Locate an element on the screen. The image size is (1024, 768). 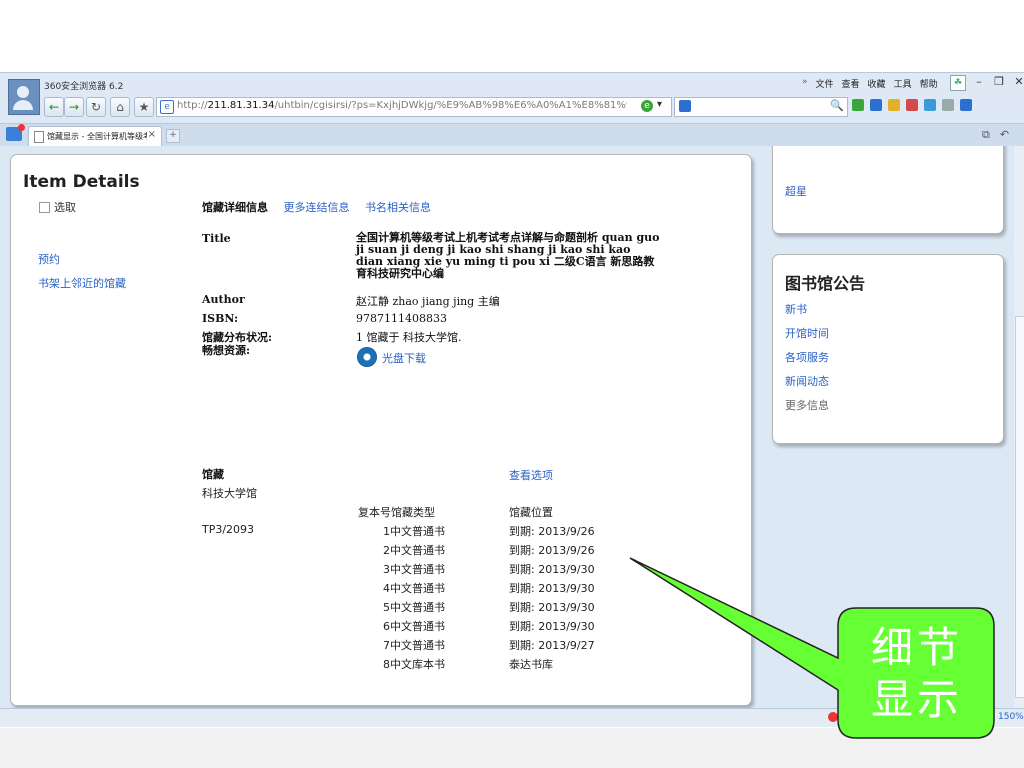
title-label: Title is located at coordinates (216, 238).